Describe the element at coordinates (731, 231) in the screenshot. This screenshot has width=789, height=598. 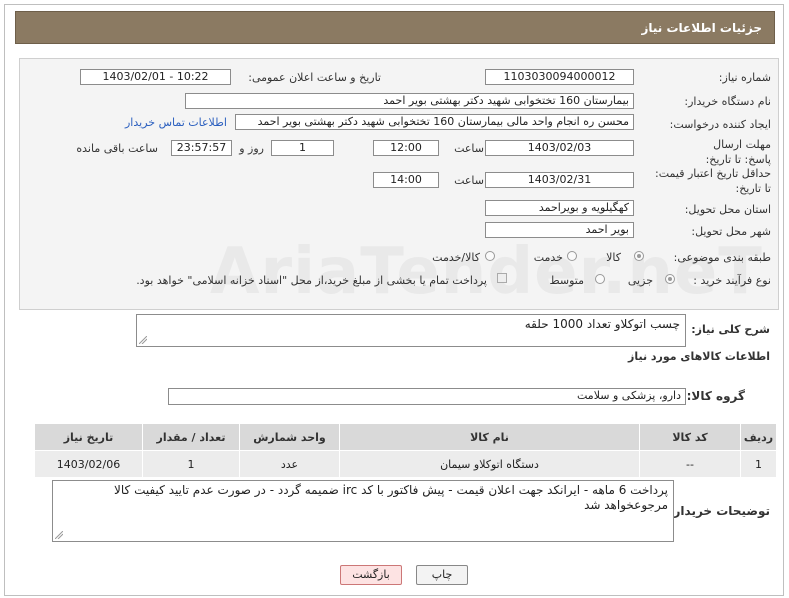
I see `city-label: شهر محل تحویل:` at that location.